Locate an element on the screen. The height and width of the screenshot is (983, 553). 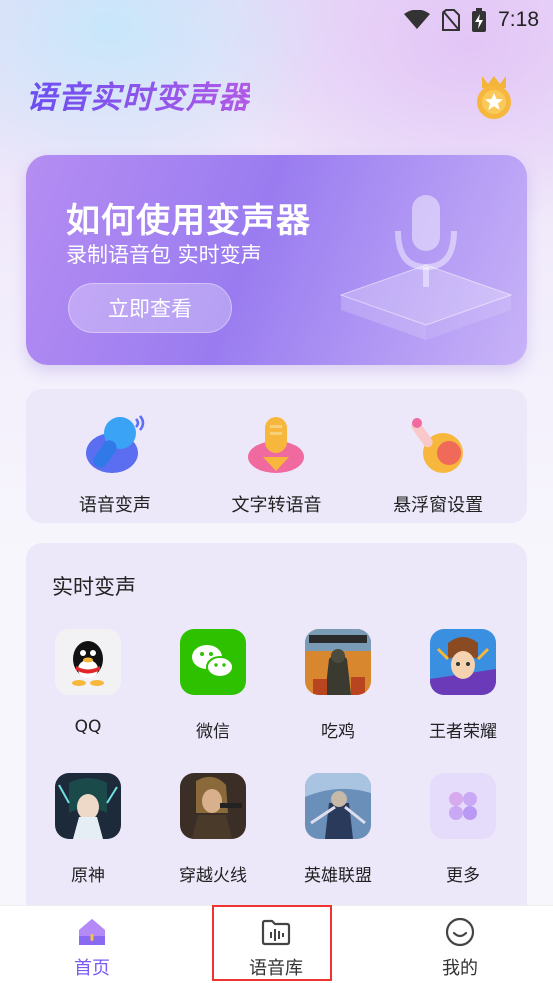
app-label: QQ is located at coordinates (88, 727).